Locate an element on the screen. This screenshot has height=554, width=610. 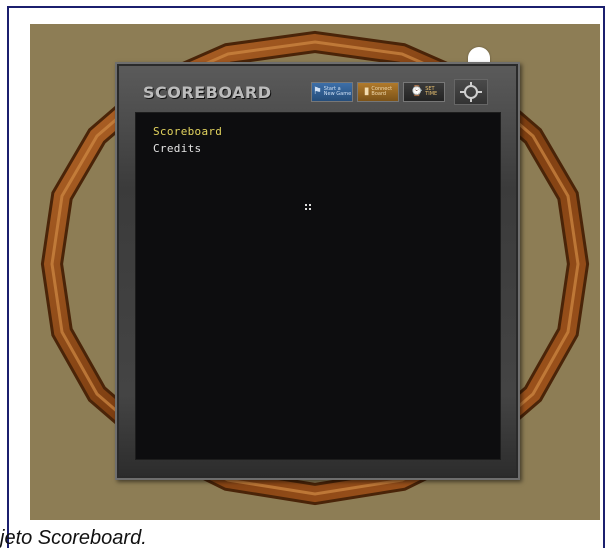
connect-board-button: ▮ Connect Board is located at coordinates (378, 92).